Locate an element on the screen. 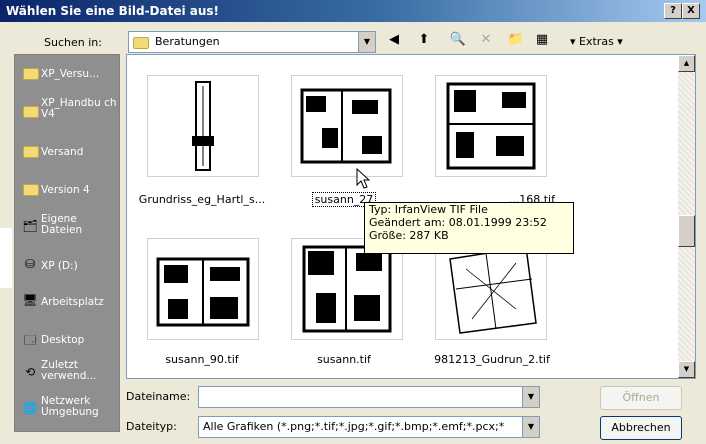 Image resolution: width=706 pixels, height=444 pixels. lookin-value: Beratungen is located at coordinates (187, 41).